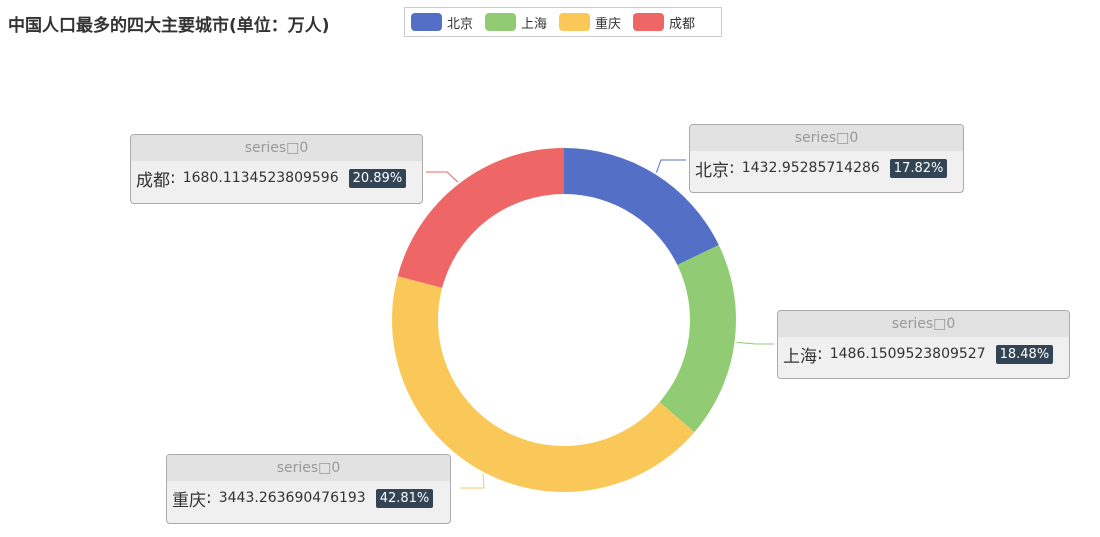 This screenshot has height=537, width=1100. Describe the element at coordinates (189, 500) in the screenshot. I see `label-category: 重庆` at that location.